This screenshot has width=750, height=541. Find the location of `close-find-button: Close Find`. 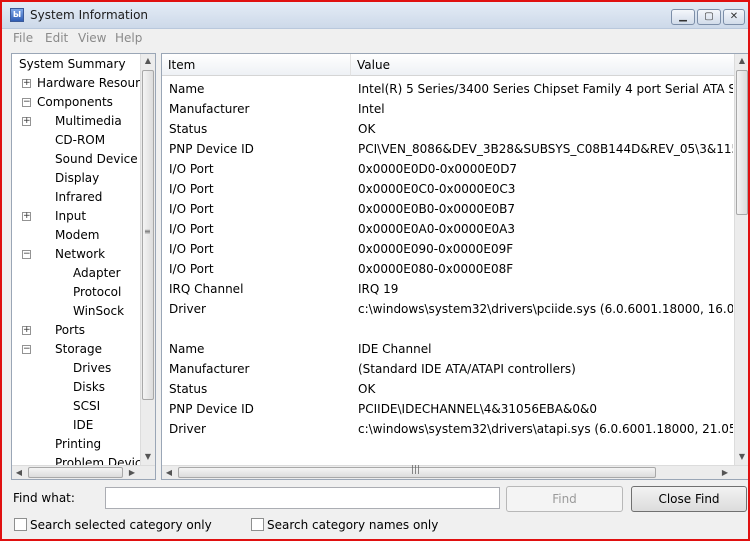

close-find-button: Close Find is located at coordinates (689, 499).